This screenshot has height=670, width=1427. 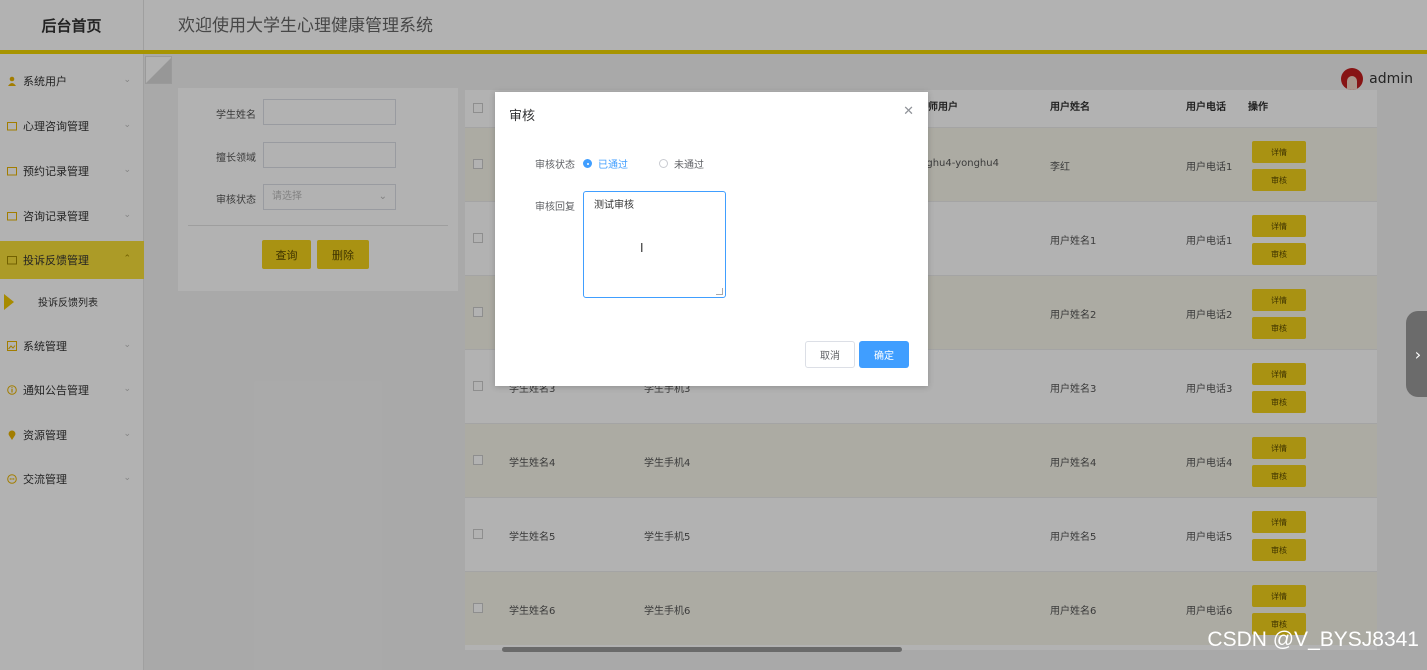 What do you see at coordinates (654, 244) in the screenshot?
I see `review-reply-textarea: 测试审核` at bounding box center [654, 244].